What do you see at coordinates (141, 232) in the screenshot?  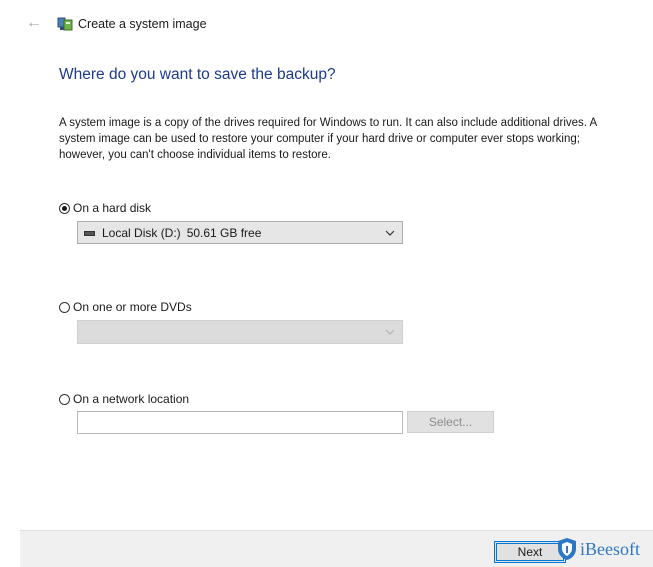 I see `drive-name: Local Disk (D:)` at bounding box center [141, 232].